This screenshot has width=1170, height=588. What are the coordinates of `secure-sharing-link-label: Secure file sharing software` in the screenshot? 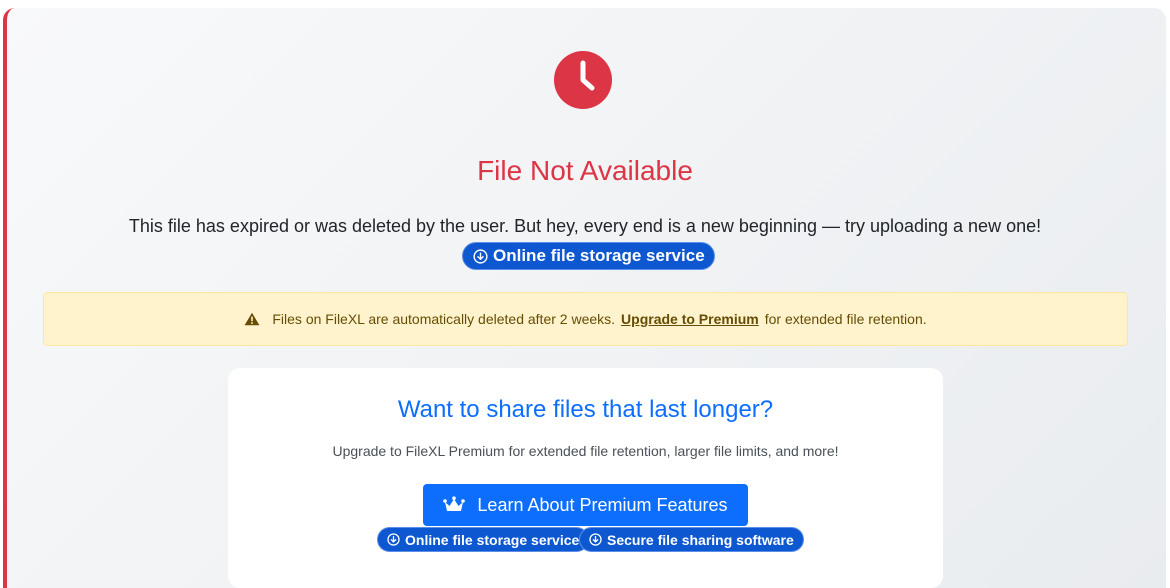 It's located at (700, 539).